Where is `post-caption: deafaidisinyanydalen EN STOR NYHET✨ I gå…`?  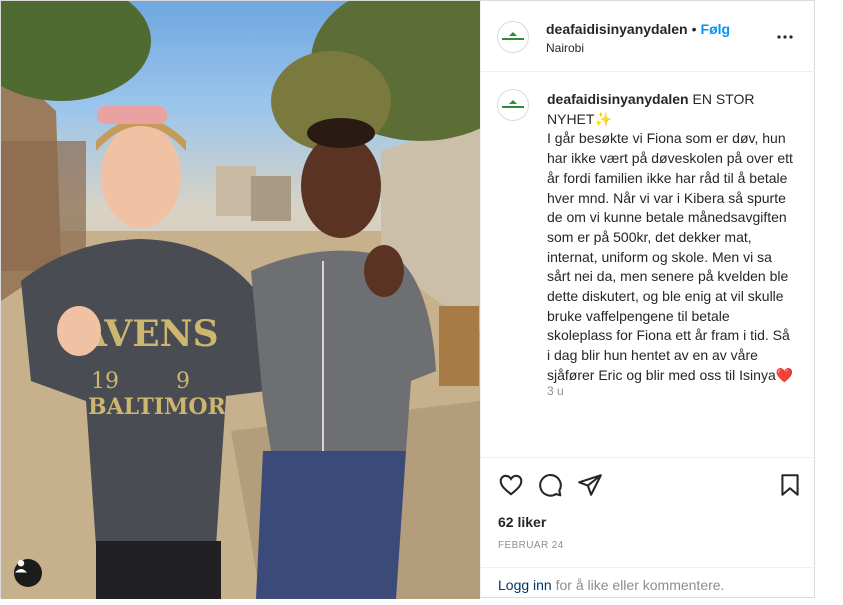
post-caption: deafaidisinyanydalen EN STOR NYHET✨ I gå… is located at coordinates (671, 238).